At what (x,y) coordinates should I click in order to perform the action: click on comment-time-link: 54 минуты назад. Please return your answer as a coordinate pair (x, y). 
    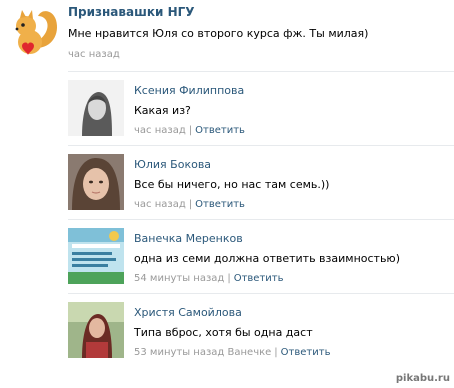
    Looking at the image, I should click on (179, 278).